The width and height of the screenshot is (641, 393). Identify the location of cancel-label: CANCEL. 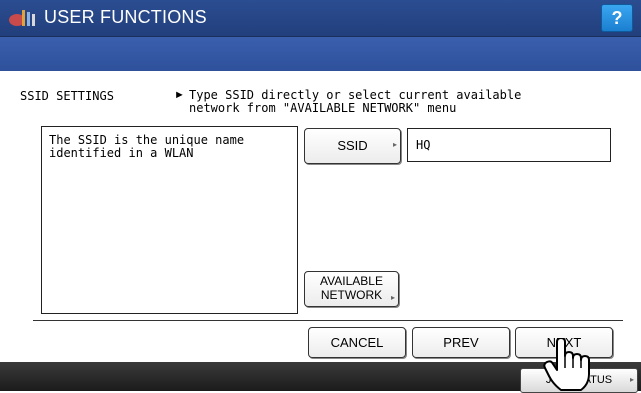
(357, 342).